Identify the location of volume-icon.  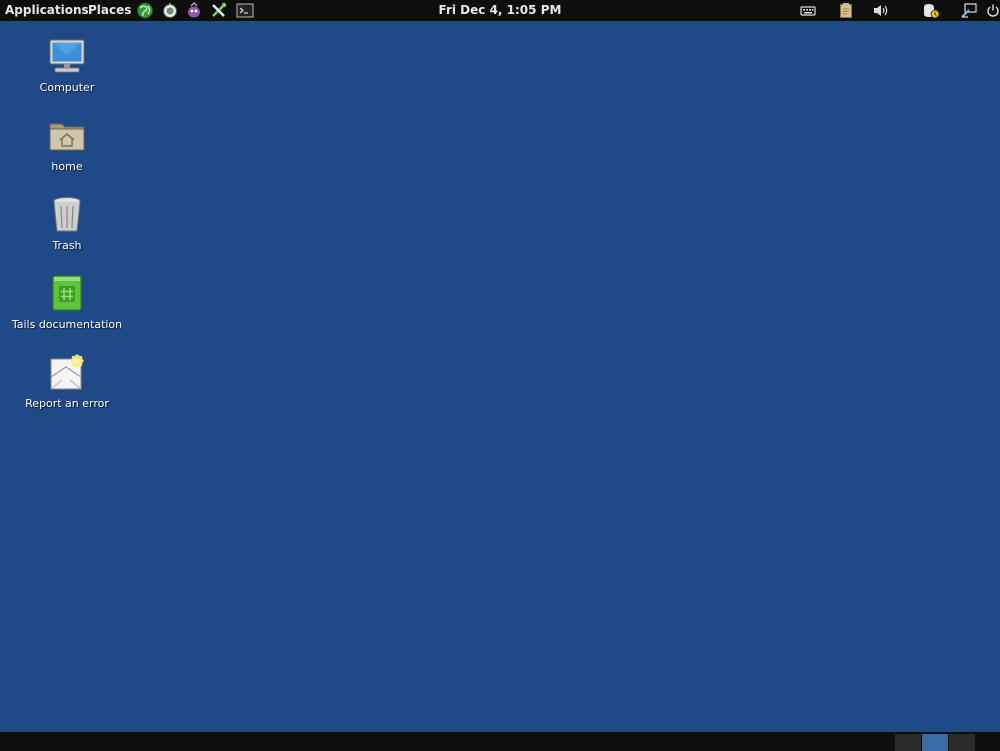
(882, 10).